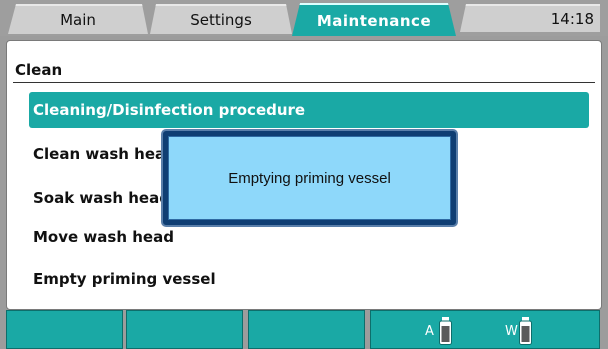 This screenshot has width=608, height=349. What do you see at coordinates (309, 279) in the screenshot?
I see `menu-item-empty-priming-vessel: Empty priming vessel` at bounding box center [309, 279].